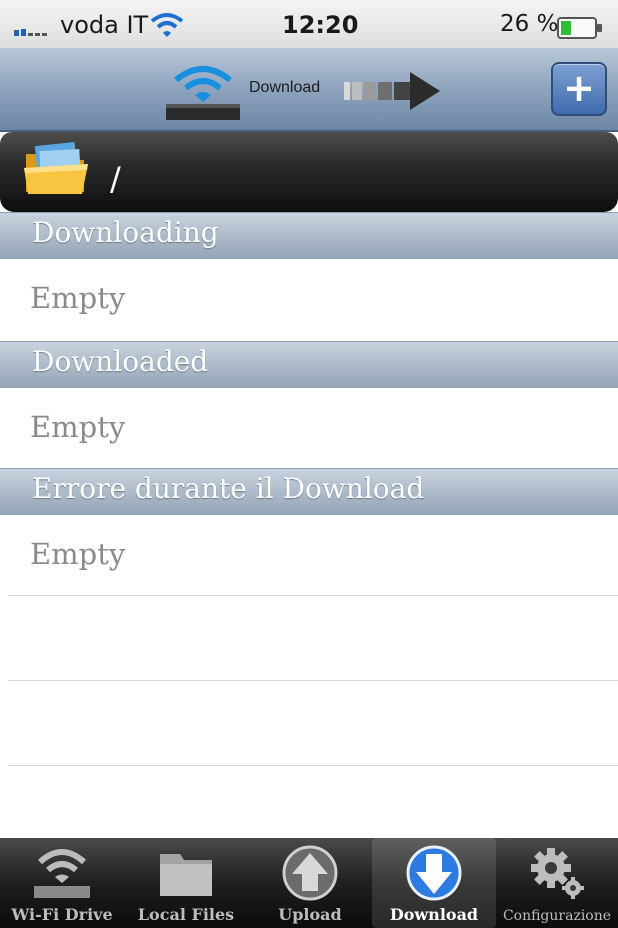  I want to click on navigation-bar: Download +, so click(309, 90).